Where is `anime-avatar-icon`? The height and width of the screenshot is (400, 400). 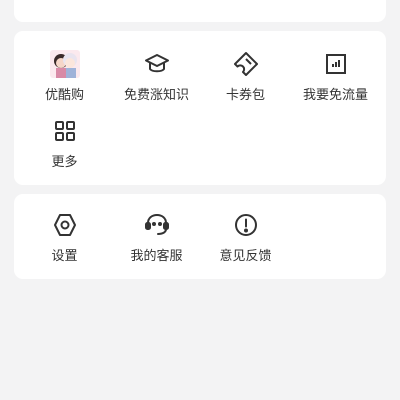
anime-avatar-icon is located at coordinates (65, 64).